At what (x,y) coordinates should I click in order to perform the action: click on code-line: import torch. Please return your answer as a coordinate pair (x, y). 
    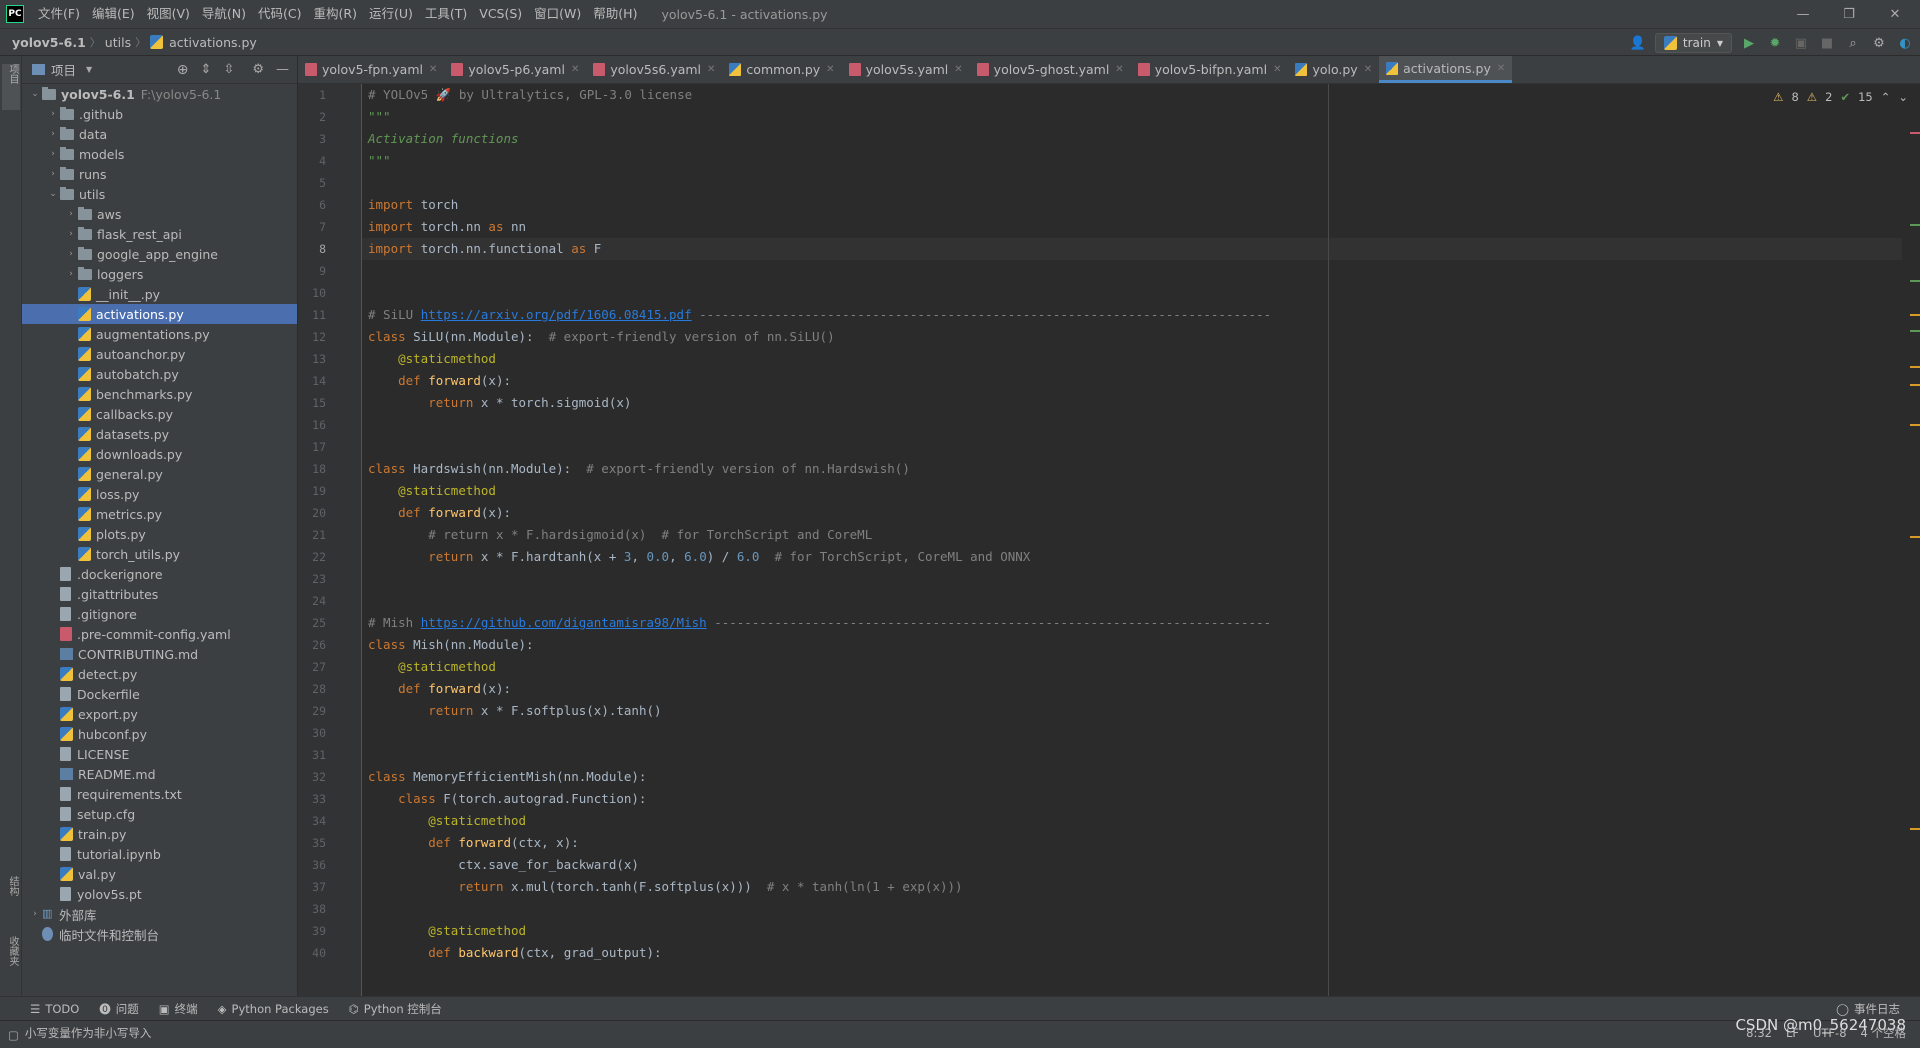
    Looking at the image, I should click on (413, 205).